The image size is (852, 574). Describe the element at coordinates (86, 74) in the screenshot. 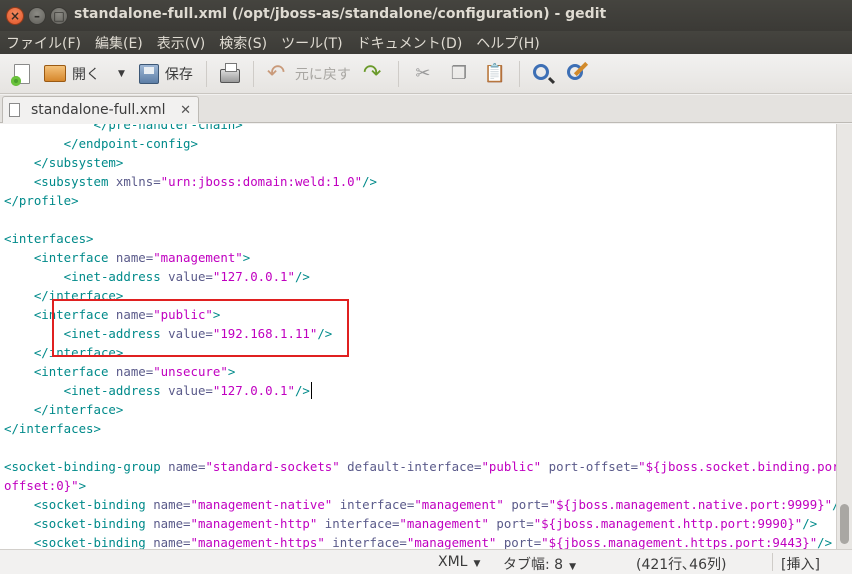

I see `open-label: 開く` at that location.